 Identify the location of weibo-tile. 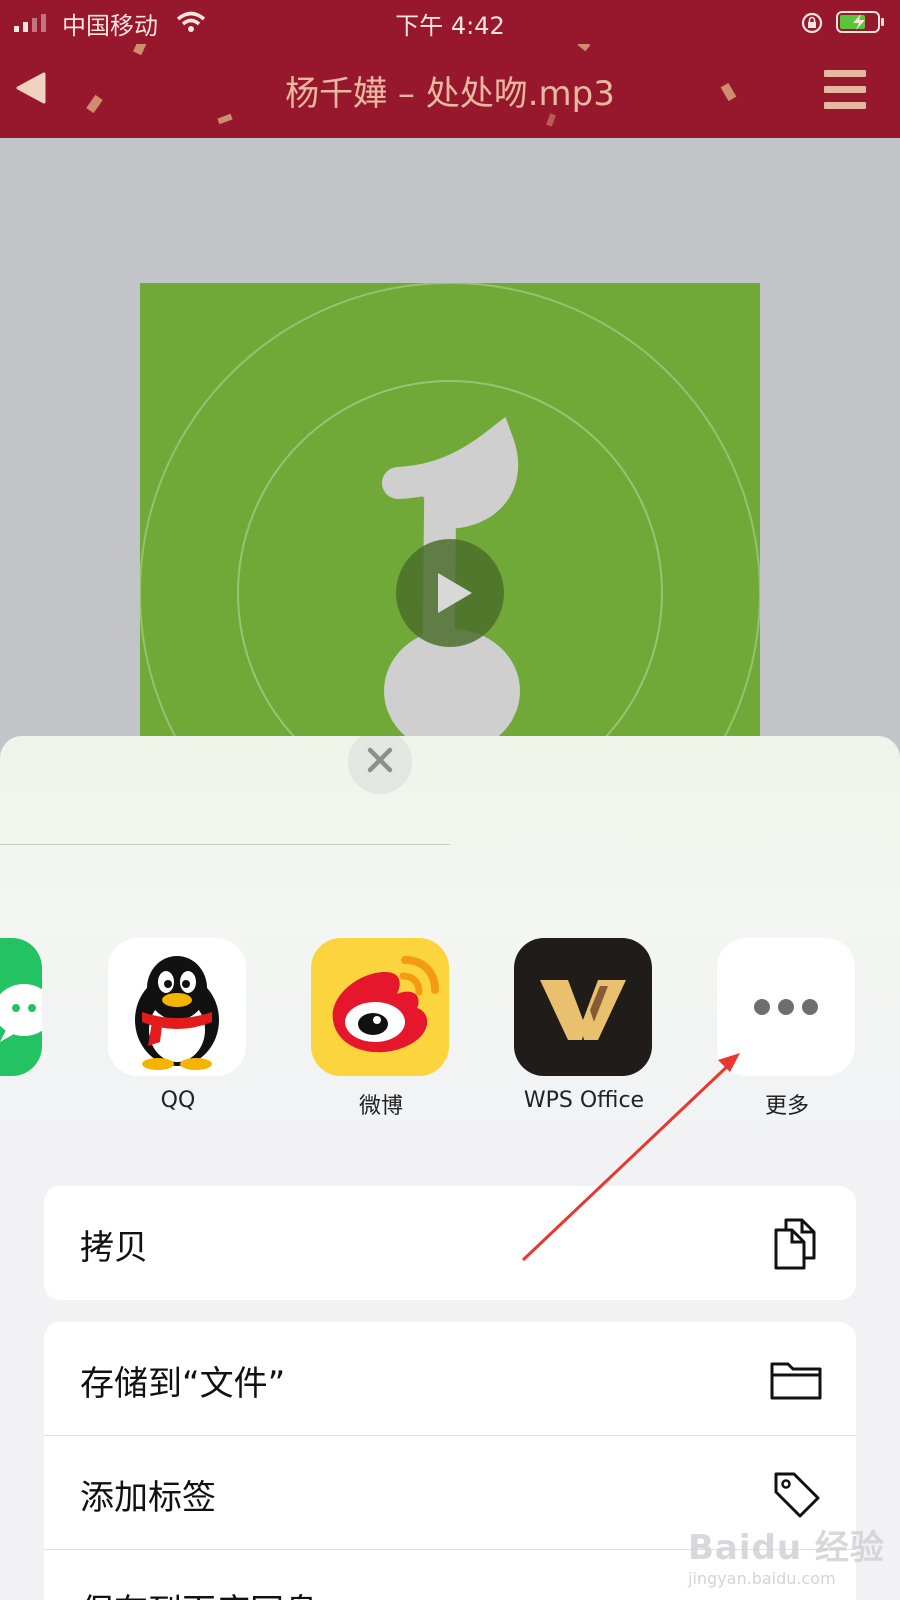
(380, 1007).